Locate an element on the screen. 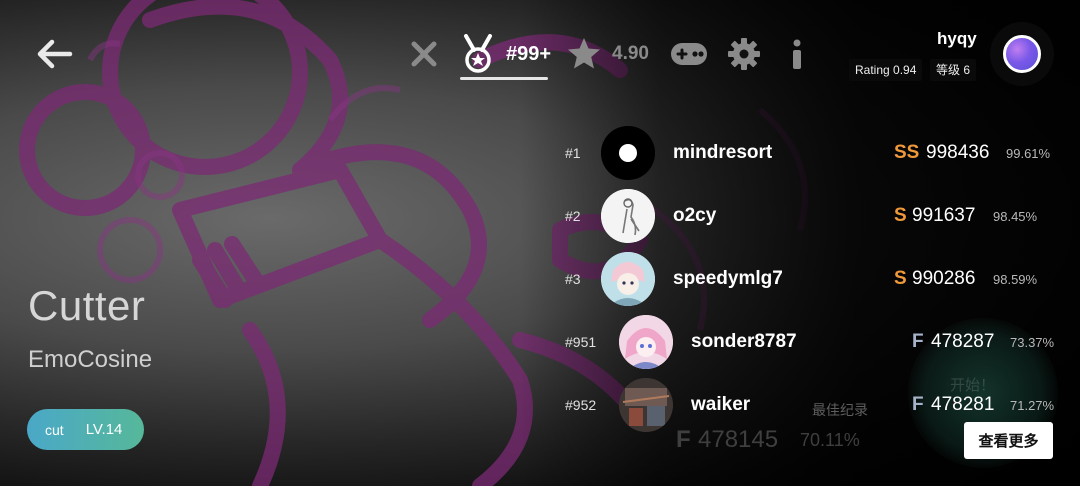  view-more-button: 查看更多 is located at coordinates (1008, 440).